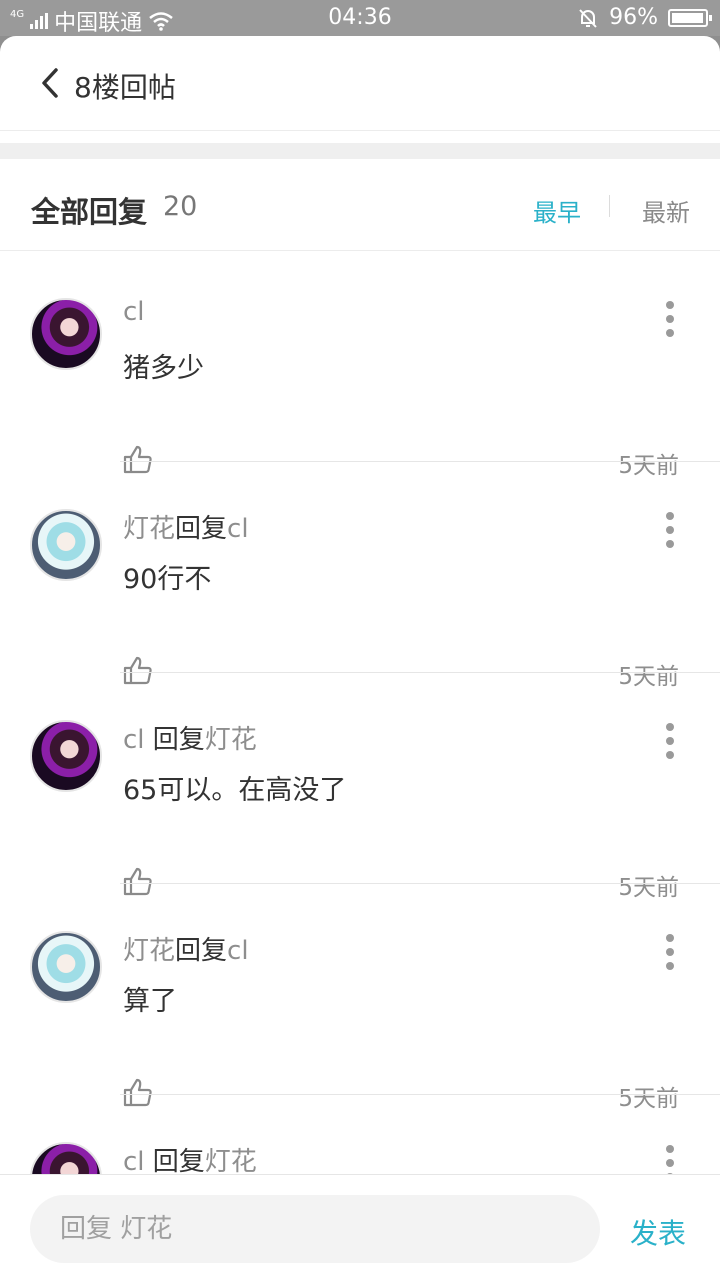 This screenshot has width=720, height=1280. Describe the element at coordinates (51, 83) in the screenshot. I see `back-arrow-icon` at that location.